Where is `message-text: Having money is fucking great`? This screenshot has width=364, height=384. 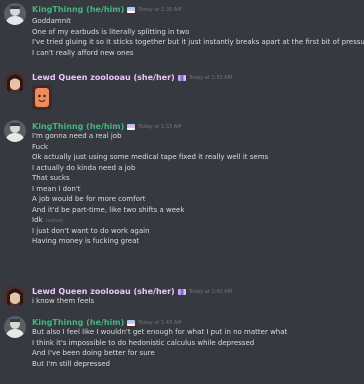 message-text: Having money is fucking great is located at coordinates (86, 241).